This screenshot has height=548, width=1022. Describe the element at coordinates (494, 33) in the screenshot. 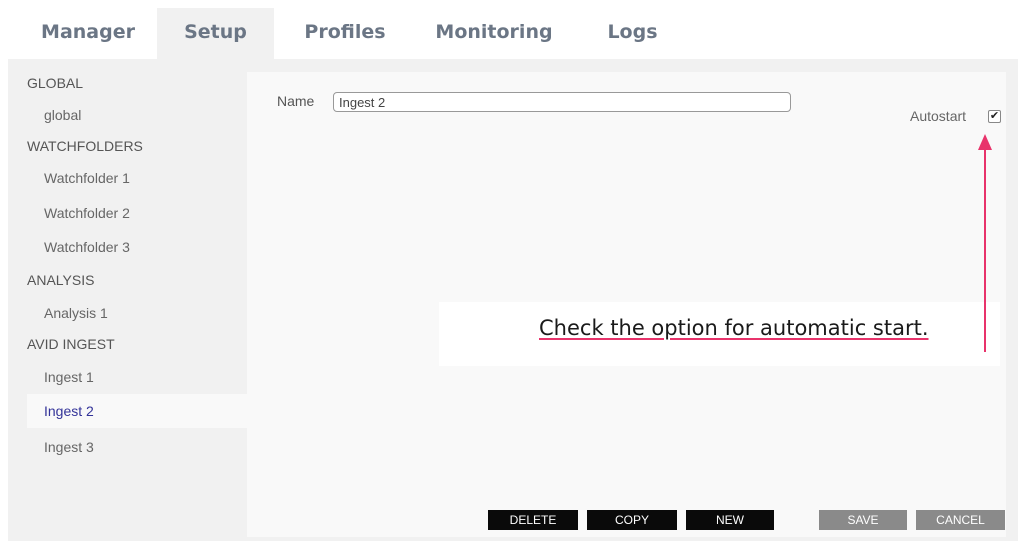

I see `tab-monitoring: Monitoring` at that location.